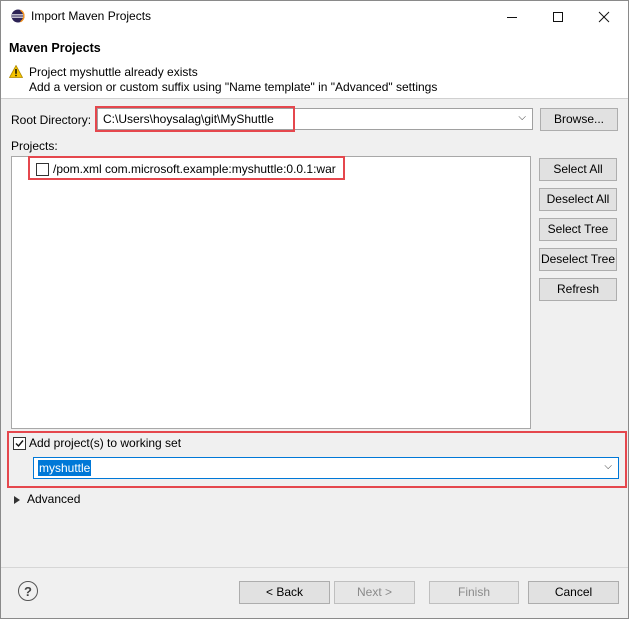 This screenshot has height=619, width=629. Describe the element at coordinates (522, 117) in the screenshot. I see `chevron-down-icon: ⌵` at that location.